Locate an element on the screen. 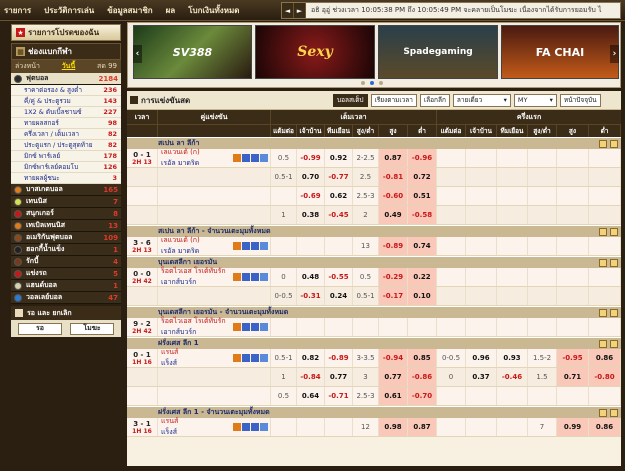  odds-cell: 0.61 is located at coordinates (393, 396).